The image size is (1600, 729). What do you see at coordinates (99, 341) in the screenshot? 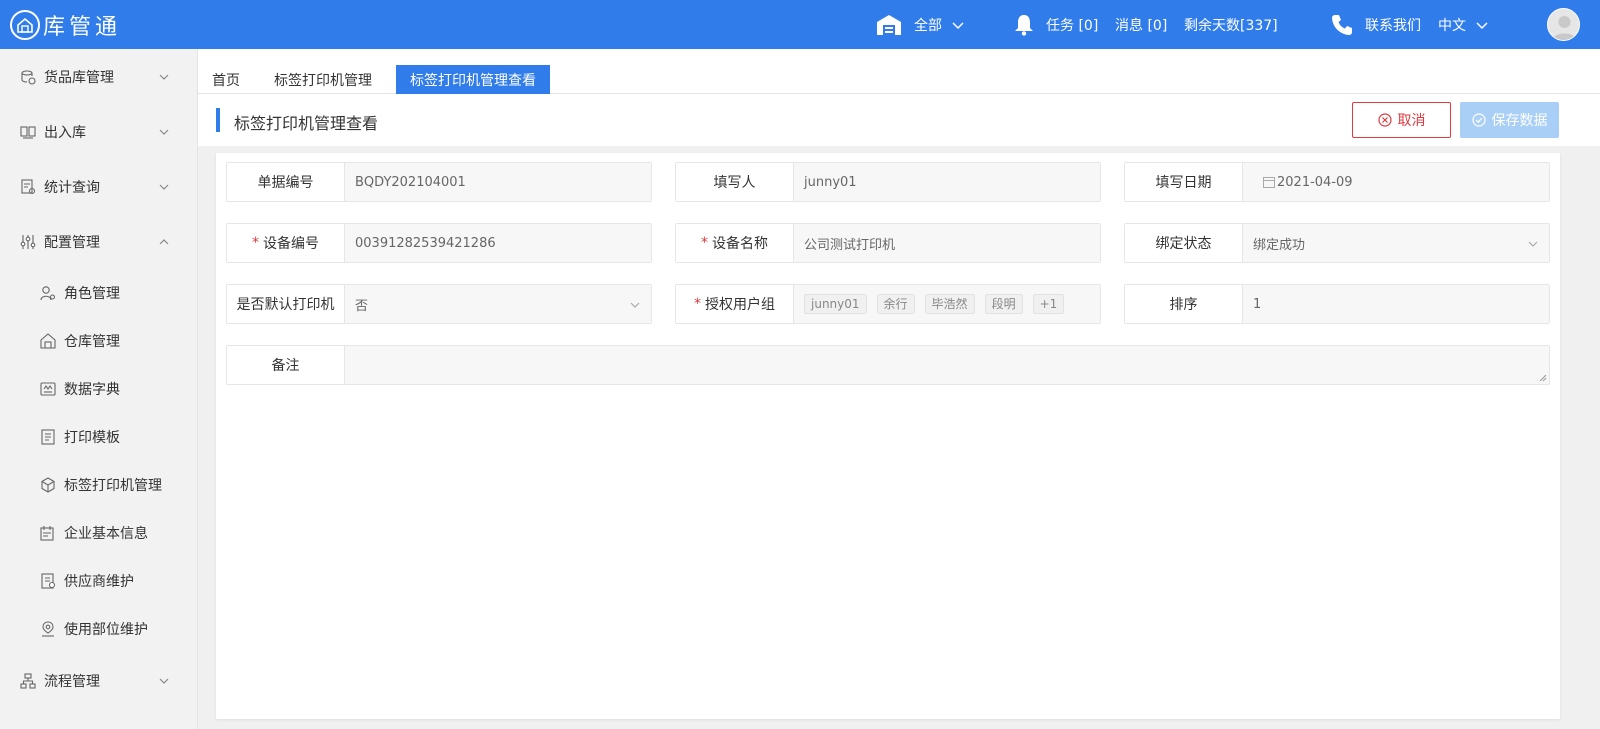
I see `sidebar-item-warehouse: 仓库管理` at bounding box center [99, 341].